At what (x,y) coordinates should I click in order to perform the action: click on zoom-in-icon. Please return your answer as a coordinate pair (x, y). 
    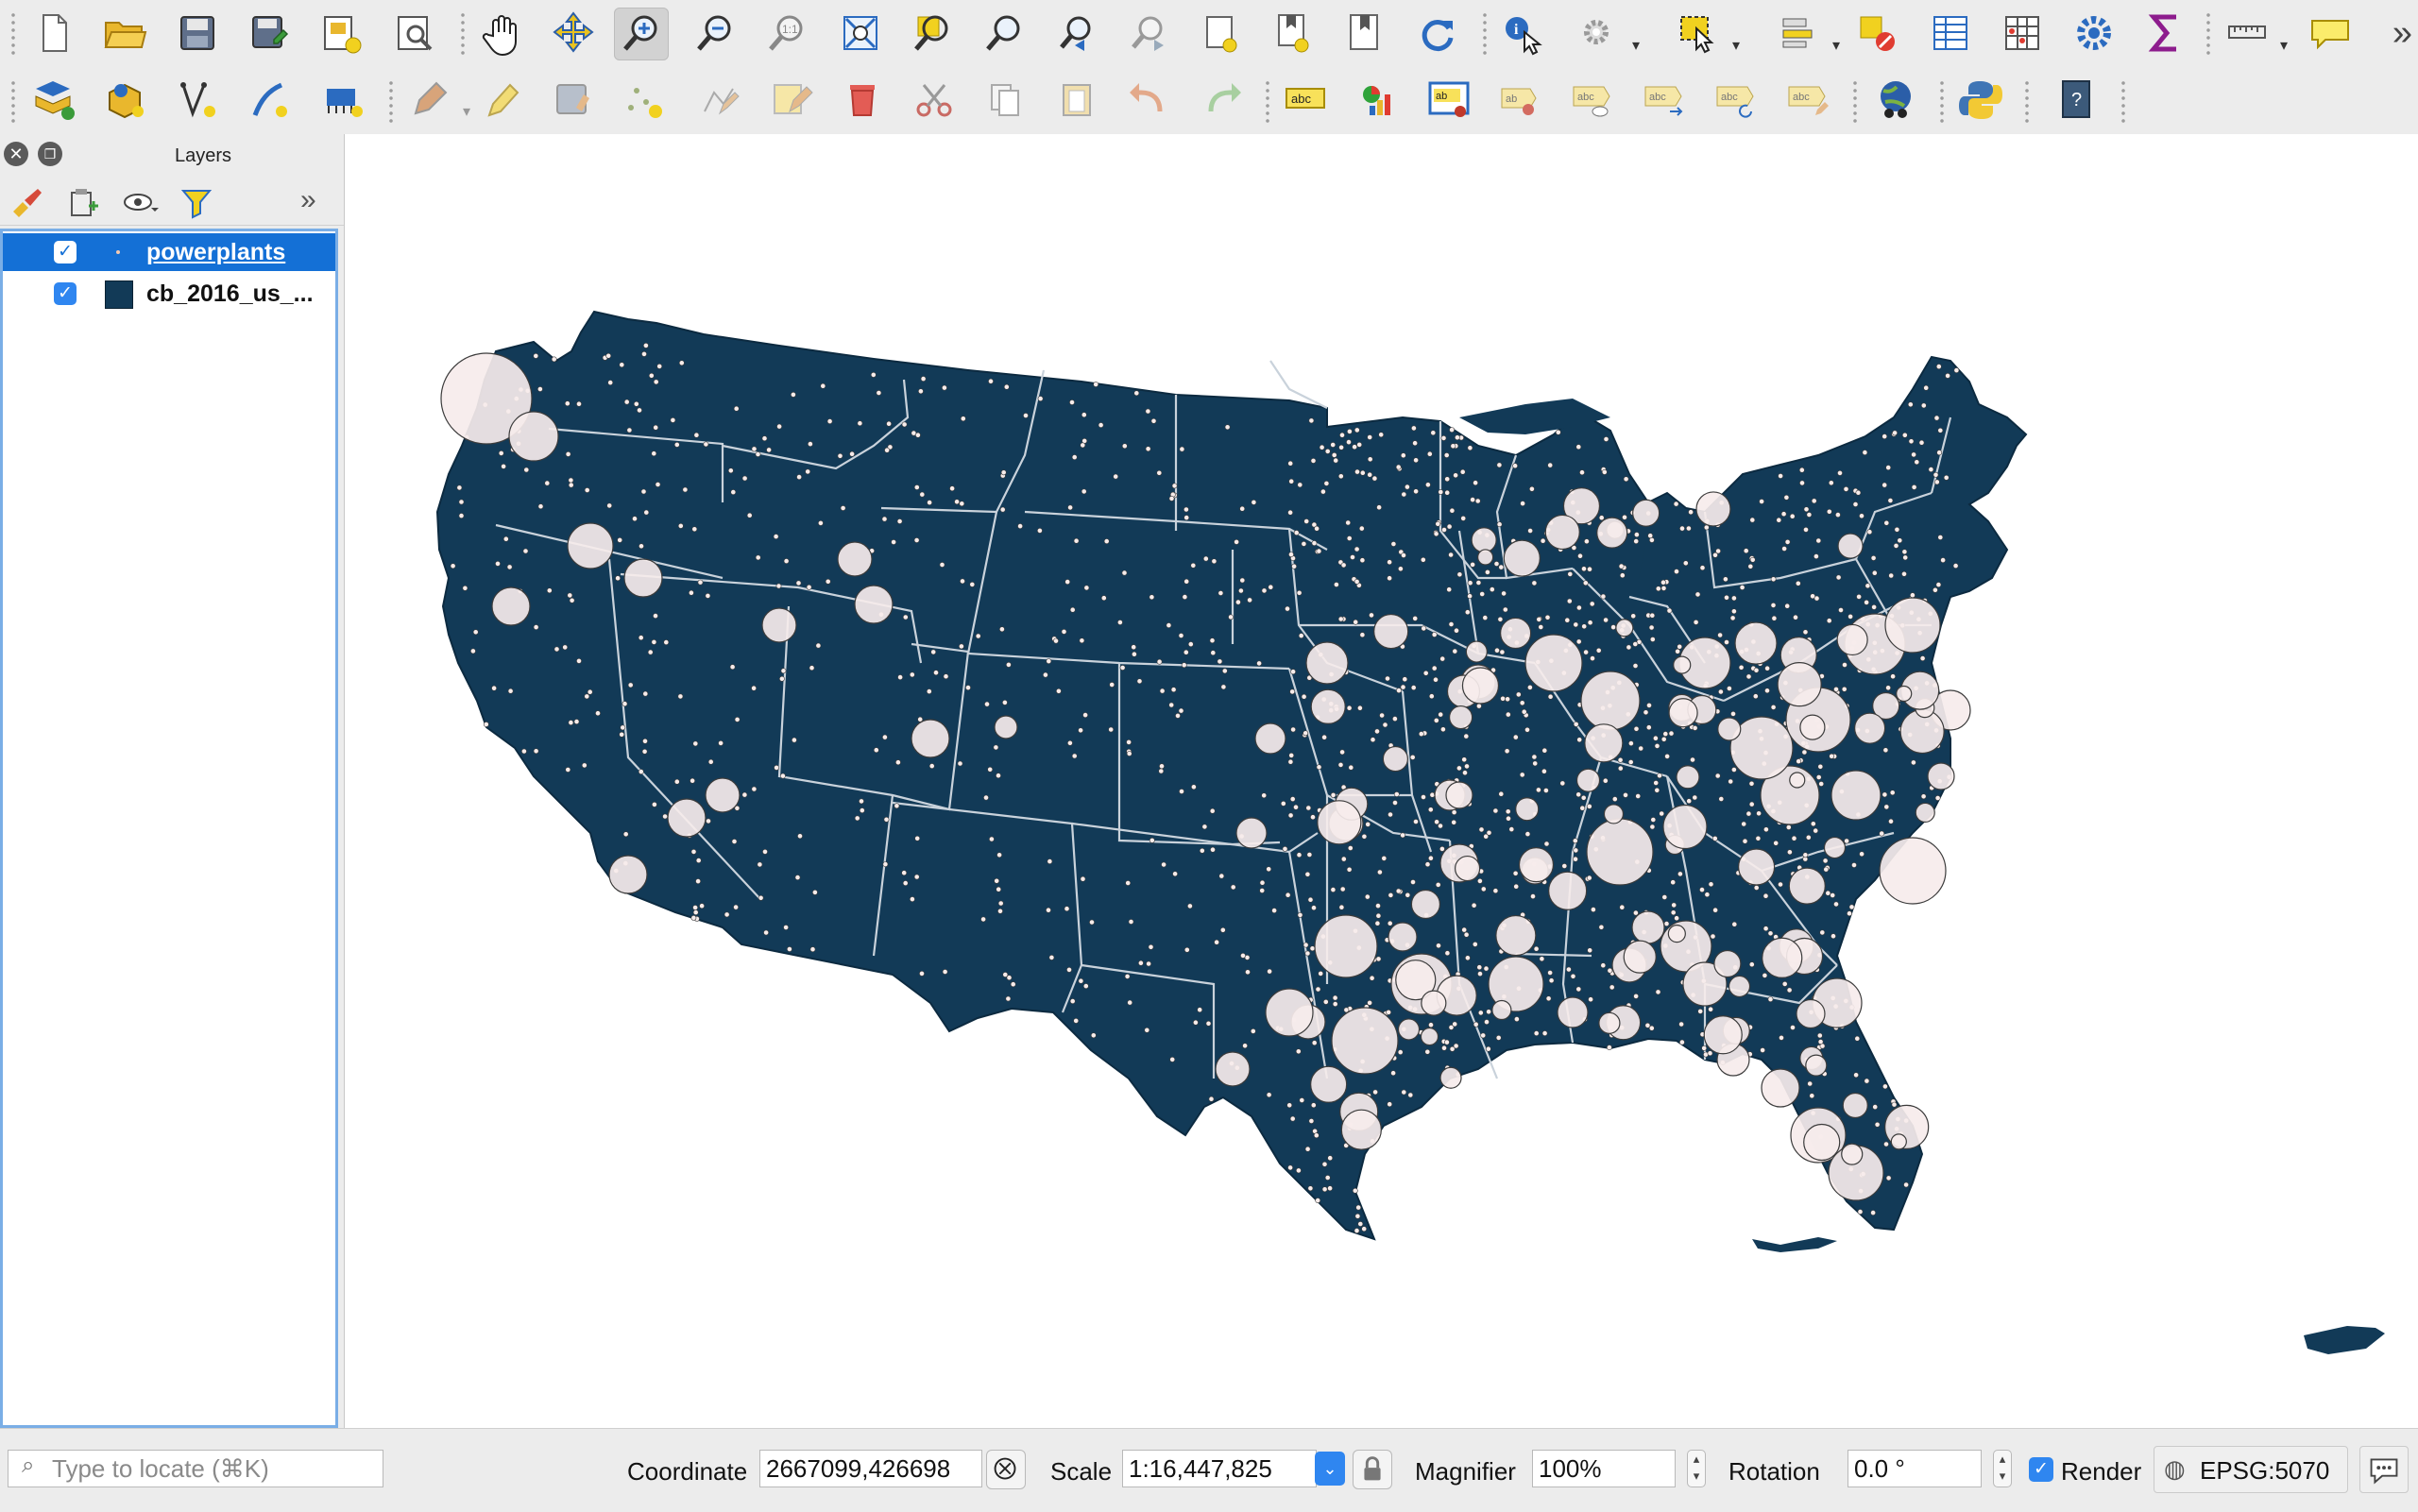
    Looking at the image, I should click on (641, 34).